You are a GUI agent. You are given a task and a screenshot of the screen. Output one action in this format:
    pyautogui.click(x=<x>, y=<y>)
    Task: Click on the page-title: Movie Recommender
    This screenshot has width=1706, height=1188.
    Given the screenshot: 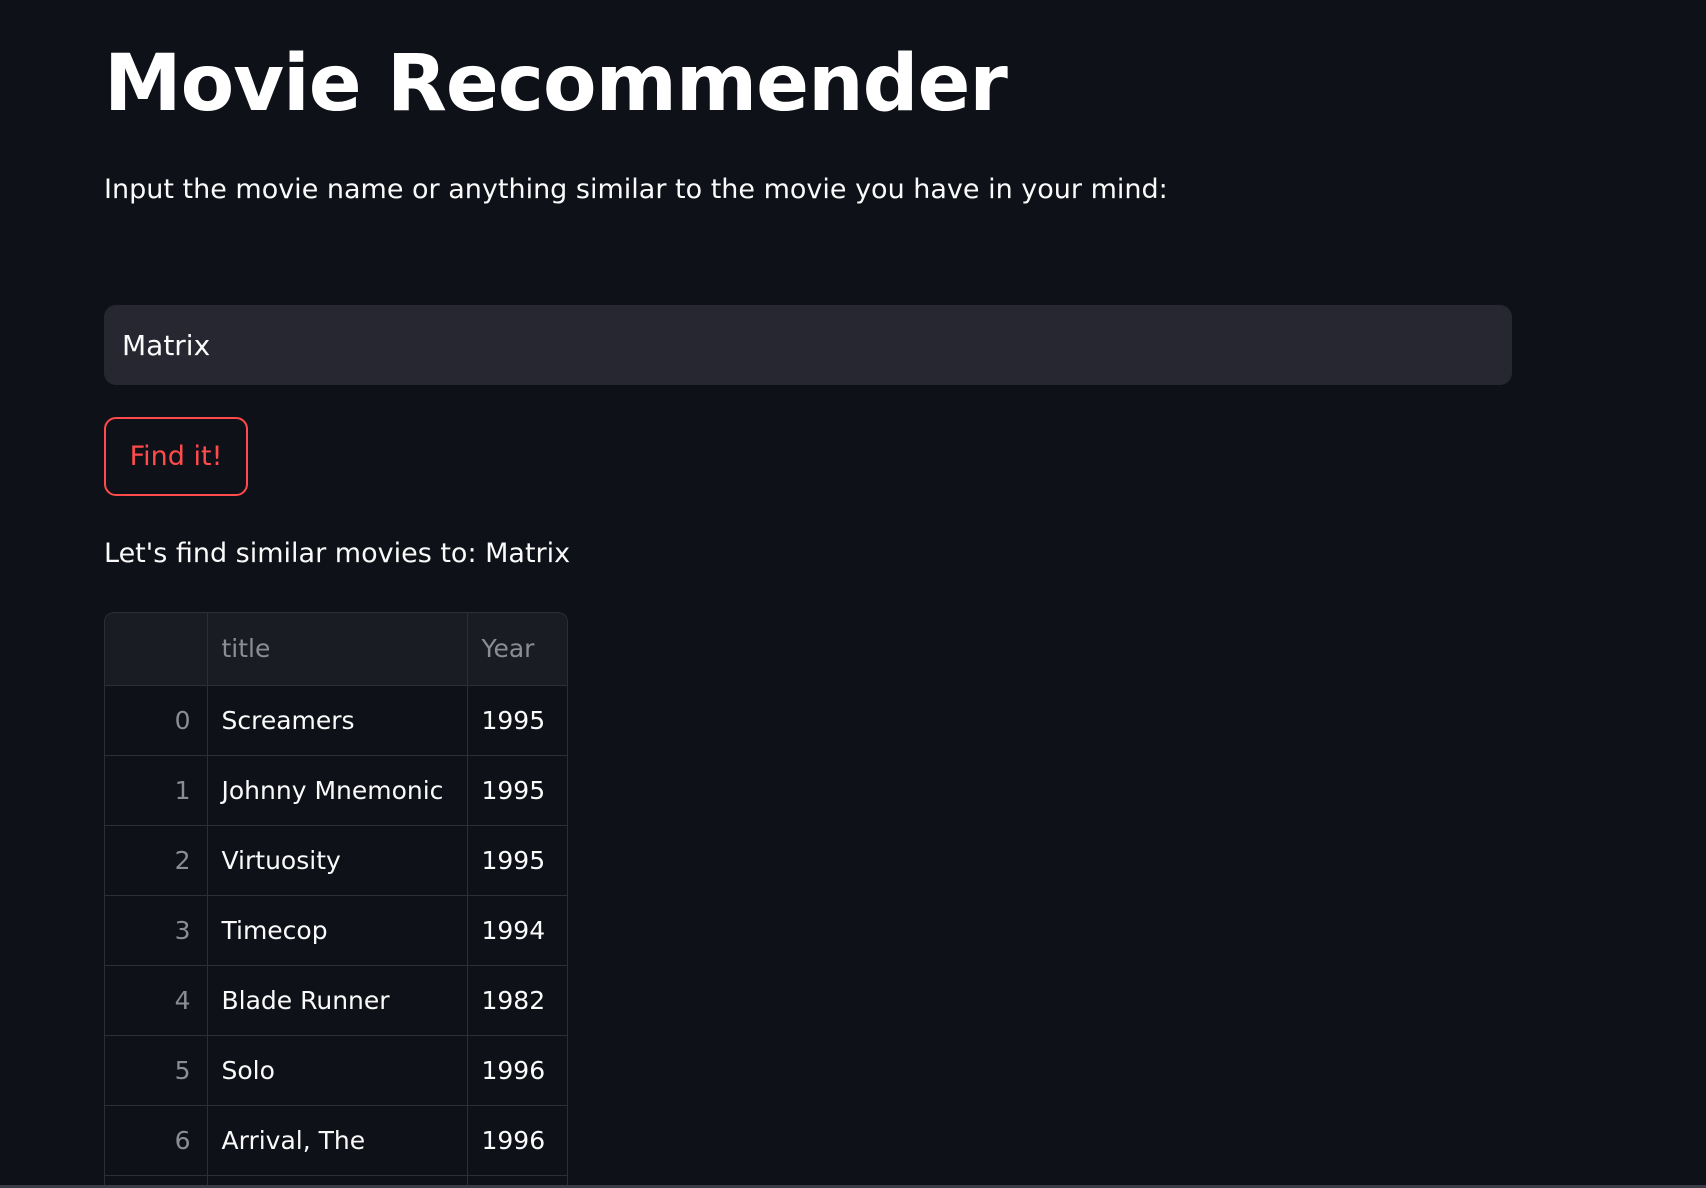 What is the action you would take?
    pyautogui.click(x=556, y=84)
    